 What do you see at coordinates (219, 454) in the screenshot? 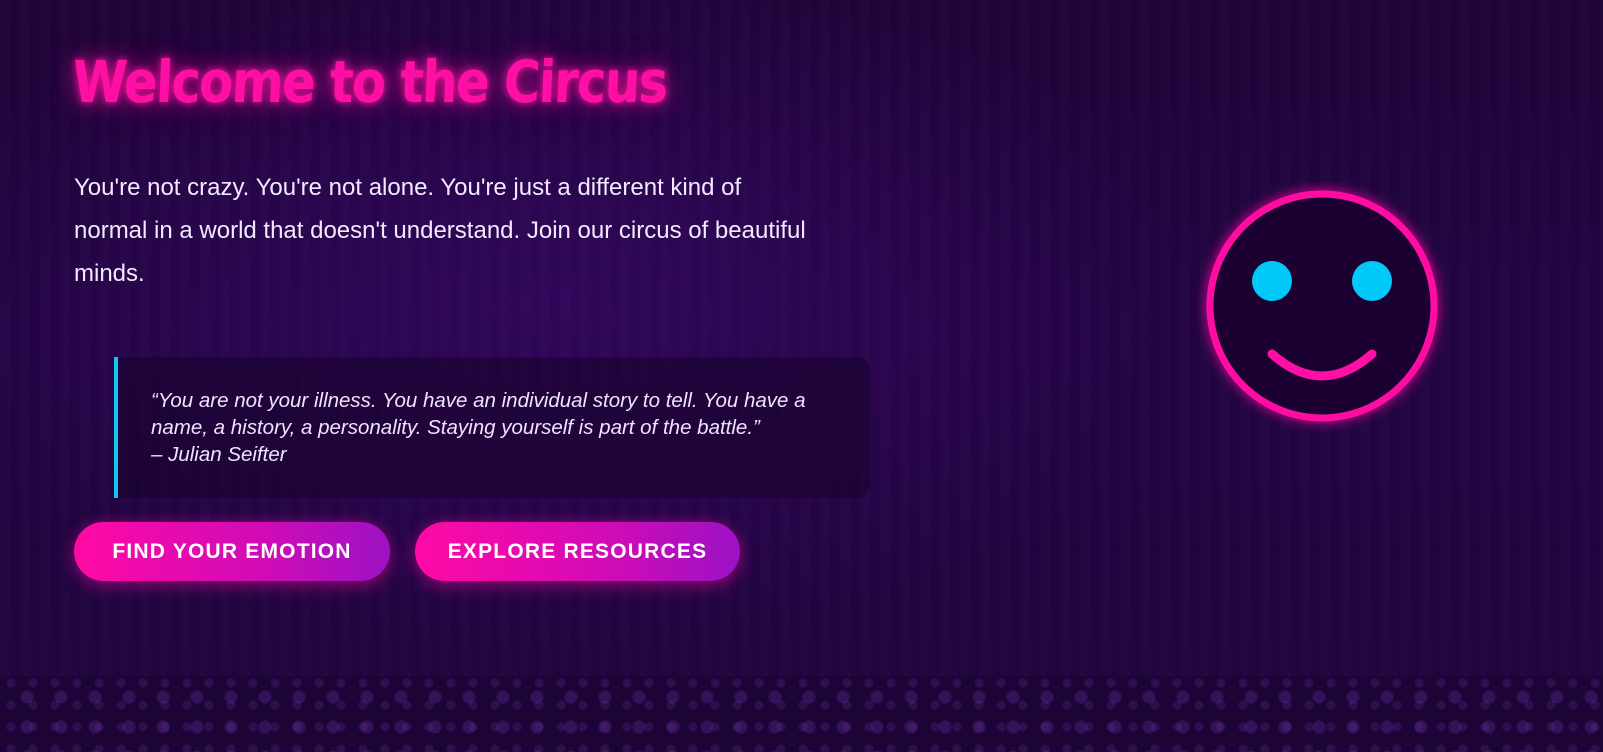
I see `quote-author: – Julian Seifter` at bounding box center [219, 454].